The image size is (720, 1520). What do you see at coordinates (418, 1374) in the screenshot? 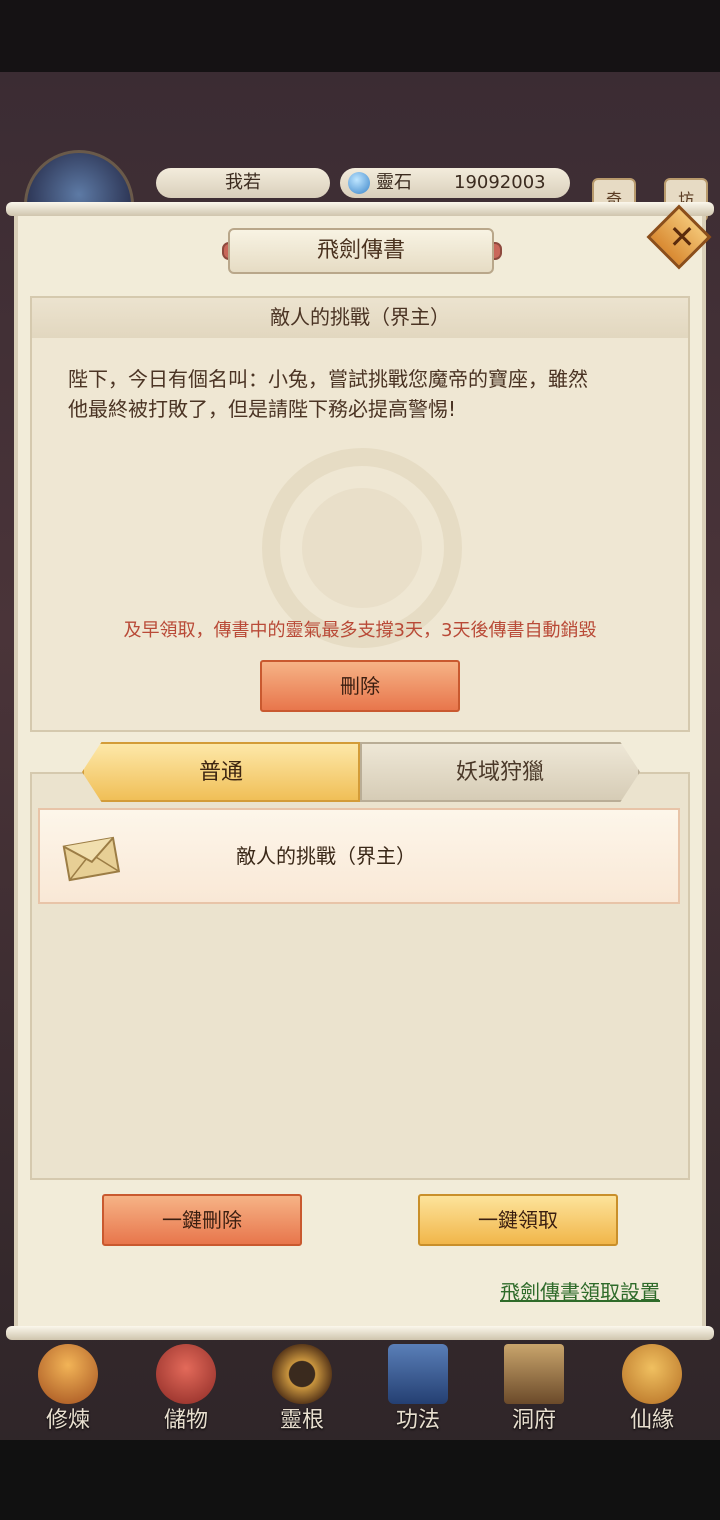
I see `book-icon` at bounding box center [418, 1374].